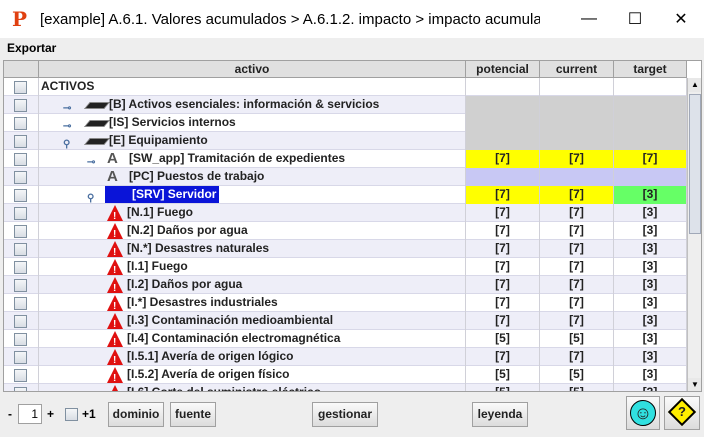  Describe the element at coordinates (589, 19) in the screenshot. I see `minimize-button: —` at that location.